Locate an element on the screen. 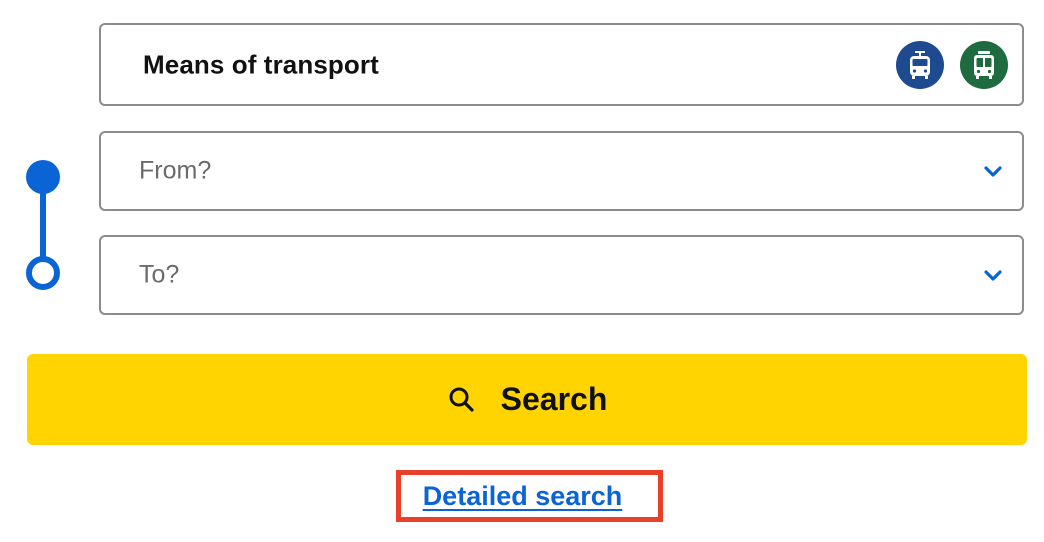 The width and height of the screenshot is (1044, 542). from-placeholder: From? is located at coordinates (175, 170).